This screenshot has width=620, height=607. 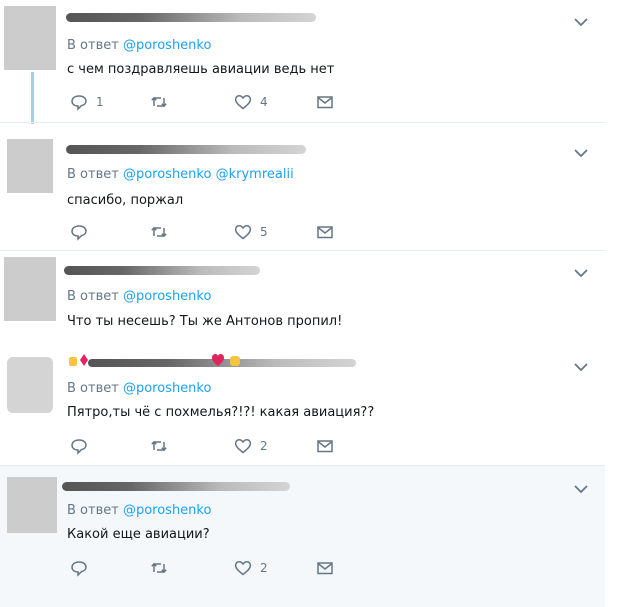 What do you see at coordinates (125, 200) in the screenshot?
I see `tweet-text: спасибо, поржал` at bounding box center [125, 200].